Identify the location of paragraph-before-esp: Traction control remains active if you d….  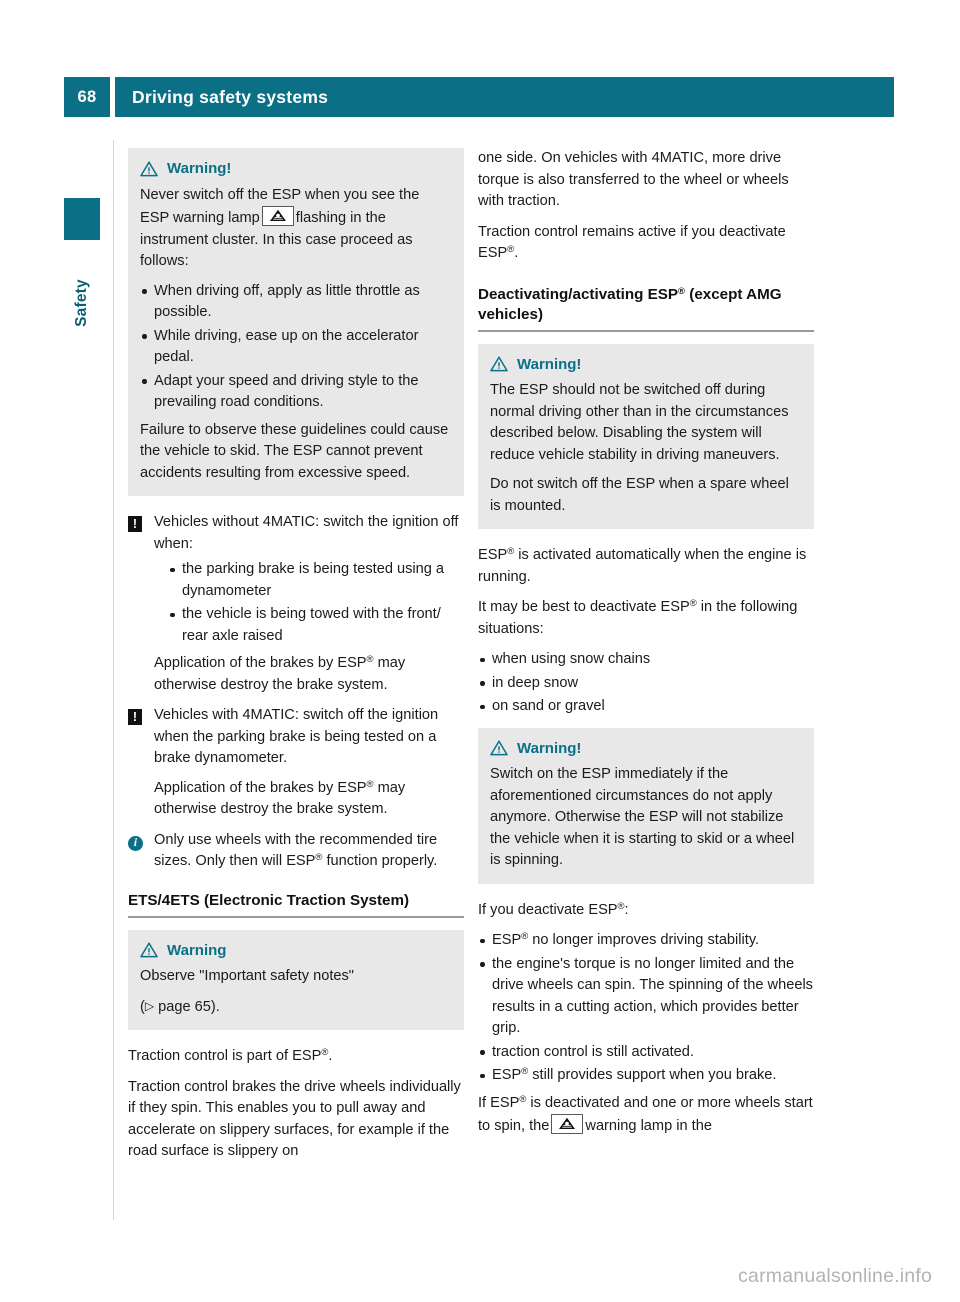
(632, 242).